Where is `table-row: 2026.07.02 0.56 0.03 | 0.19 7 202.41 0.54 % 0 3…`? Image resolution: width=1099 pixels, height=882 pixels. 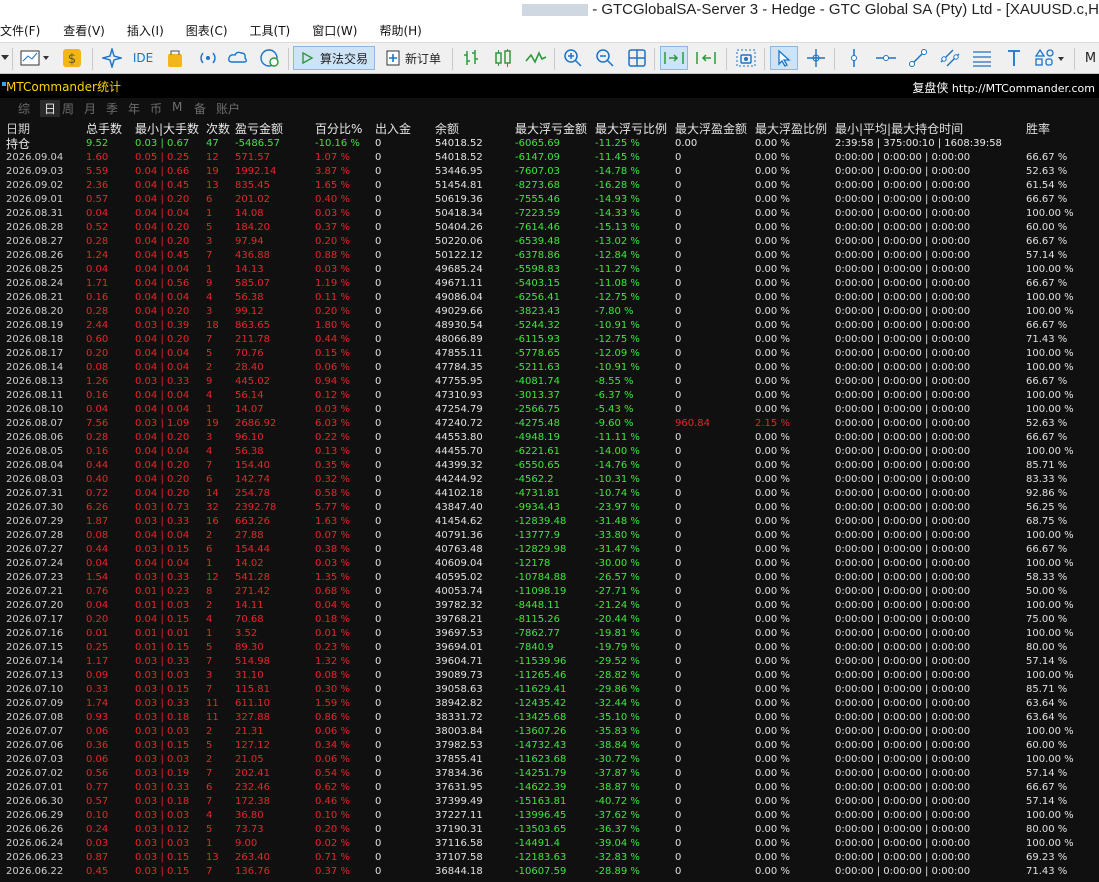
table-row: 2026.07.02 0.56 0.03 | 0.19 7 202.41 0.54 % 0 3… is located at coordinates (546, 774).